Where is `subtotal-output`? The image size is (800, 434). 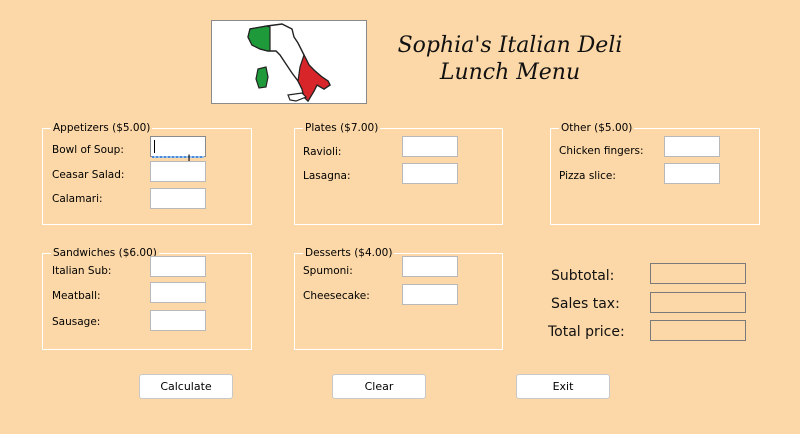 subtotal-output is located at coordinates (698, 273).